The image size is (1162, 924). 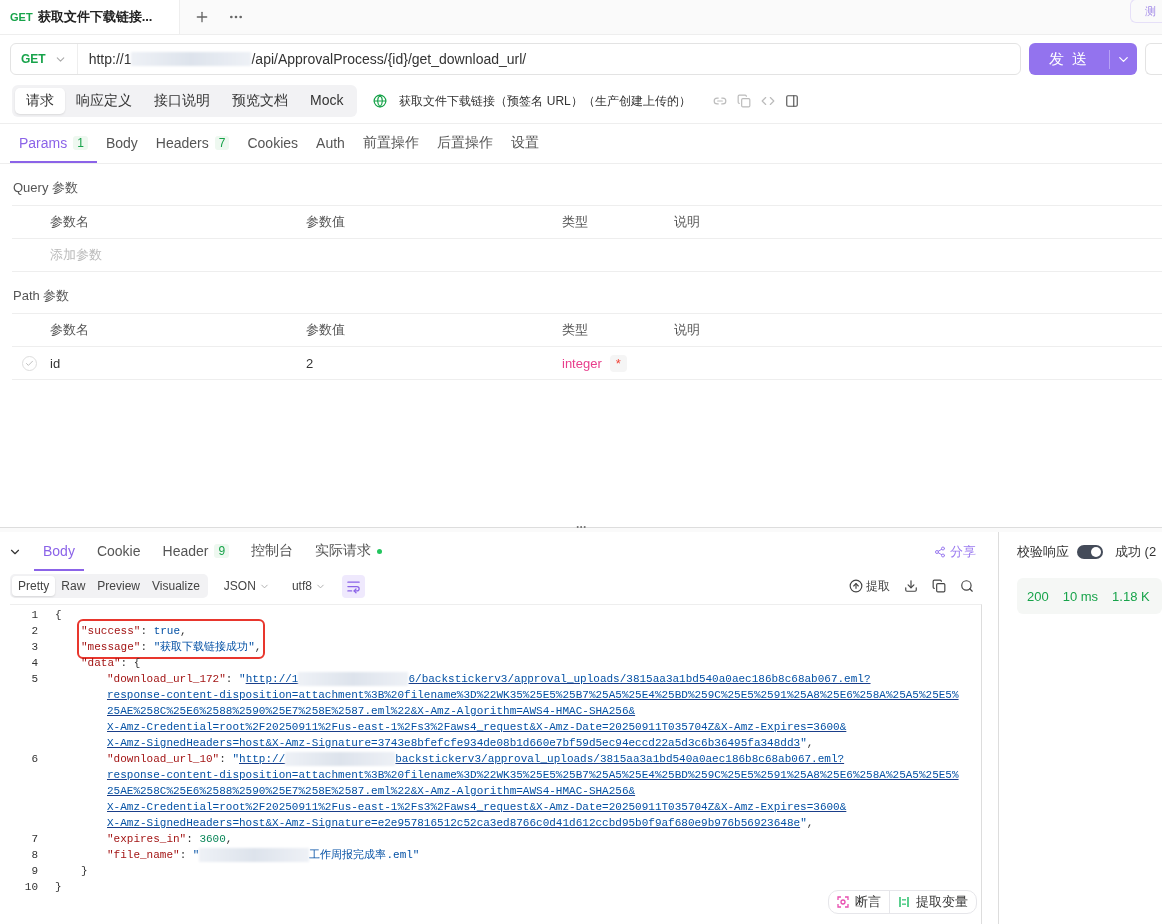 I want to click on url-link: http://1, so click(x=272, y=679).